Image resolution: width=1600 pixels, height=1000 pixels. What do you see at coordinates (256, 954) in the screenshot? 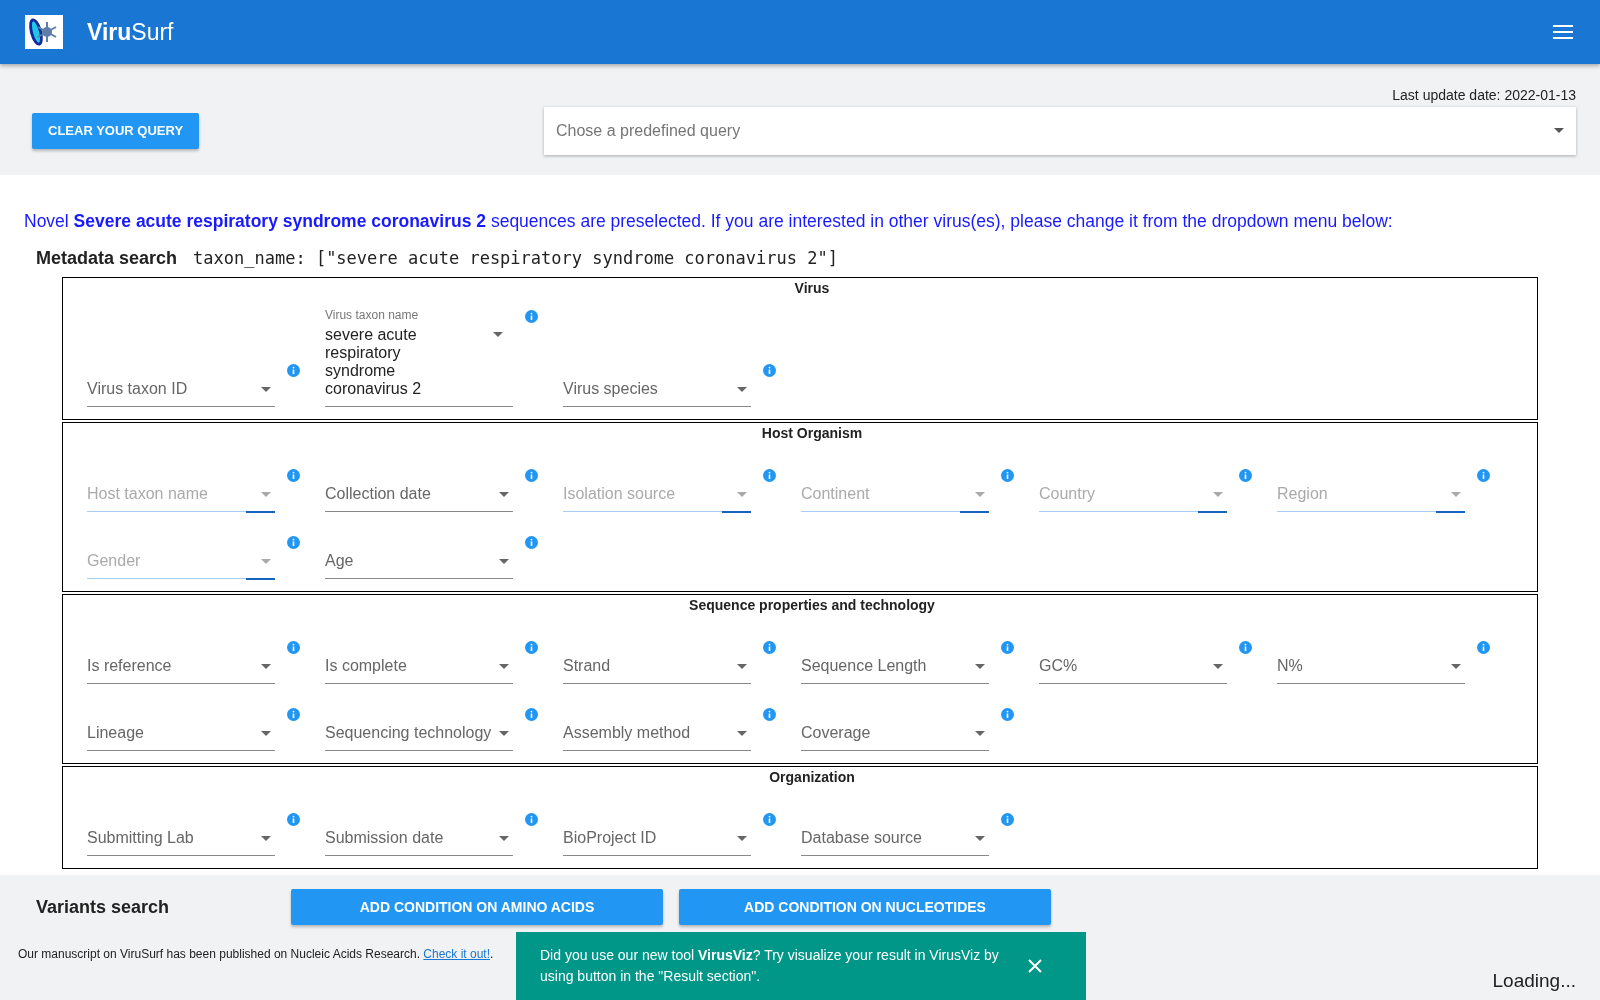
I see `manuscript-note: Our manuscript on ViruSurf has been published on Nucleic Acids Research. Check it out!.` at bounding box center [256, 954].